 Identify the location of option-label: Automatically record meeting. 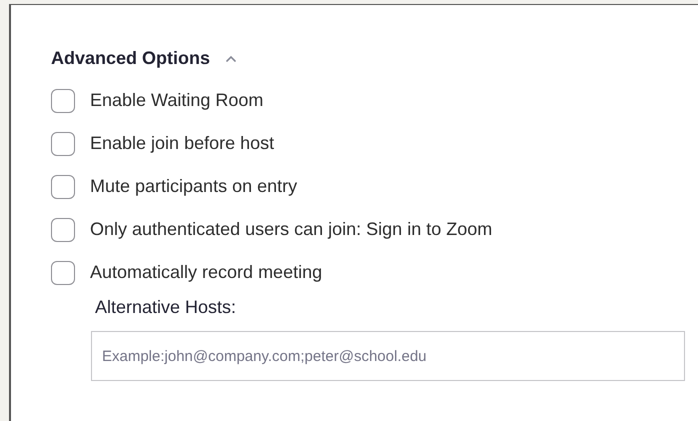
(206, 272).